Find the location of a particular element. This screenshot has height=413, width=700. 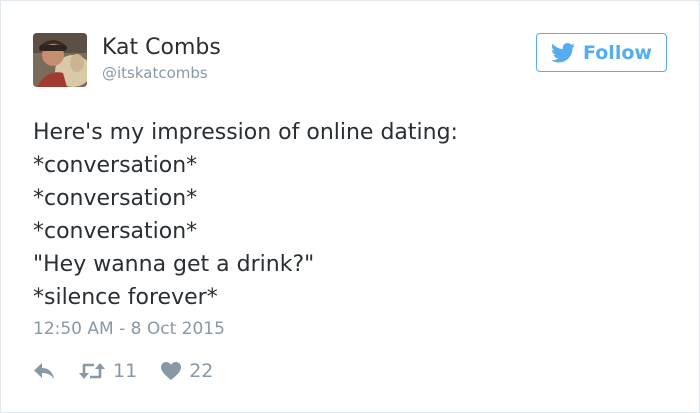

user-handle: @itskatcombs is located at coordinates (155, 73).